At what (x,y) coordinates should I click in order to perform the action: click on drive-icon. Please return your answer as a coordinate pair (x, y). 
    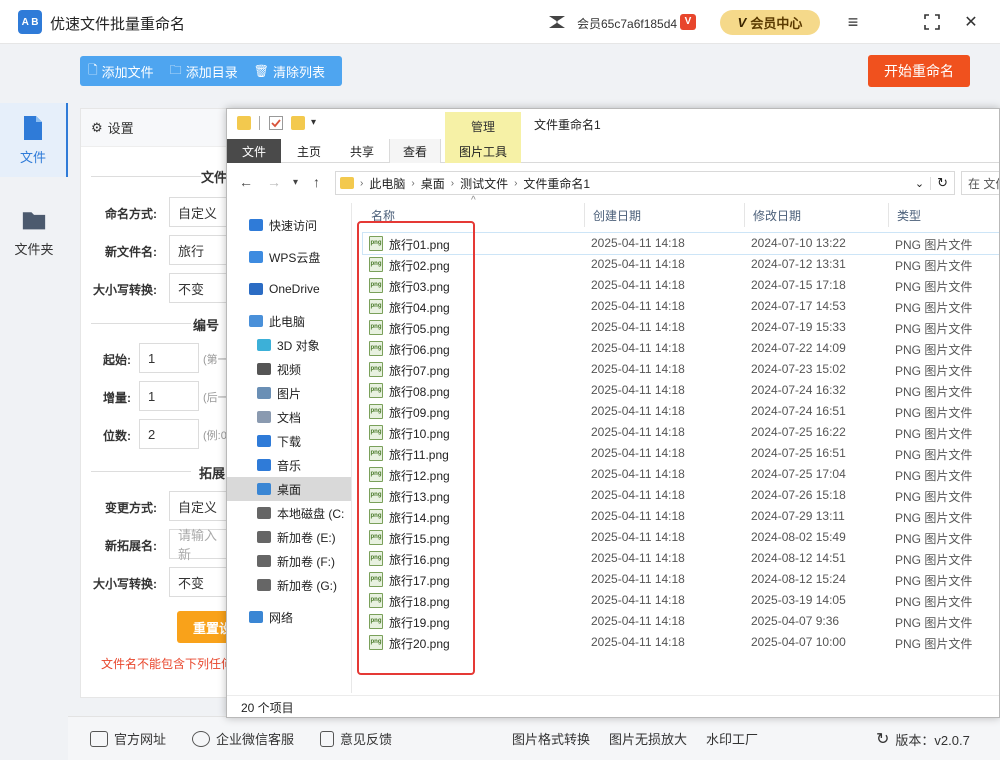
    Looking at the image, I should click on (264, 513).